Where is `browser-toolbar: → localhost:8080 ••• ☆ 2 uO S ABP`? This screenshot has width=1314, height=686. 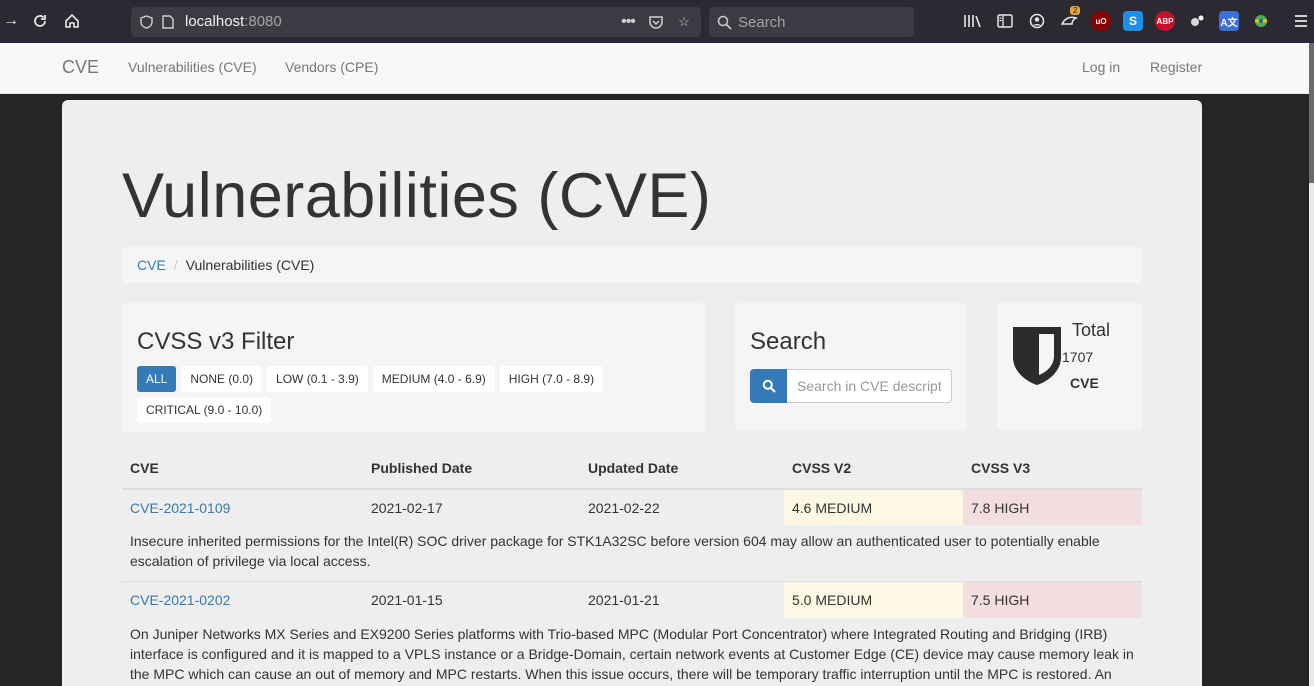
browser-toolbar: → localhost:8080 ••• ☆ 2 uO S ABP is located at coordinates (657, 21).